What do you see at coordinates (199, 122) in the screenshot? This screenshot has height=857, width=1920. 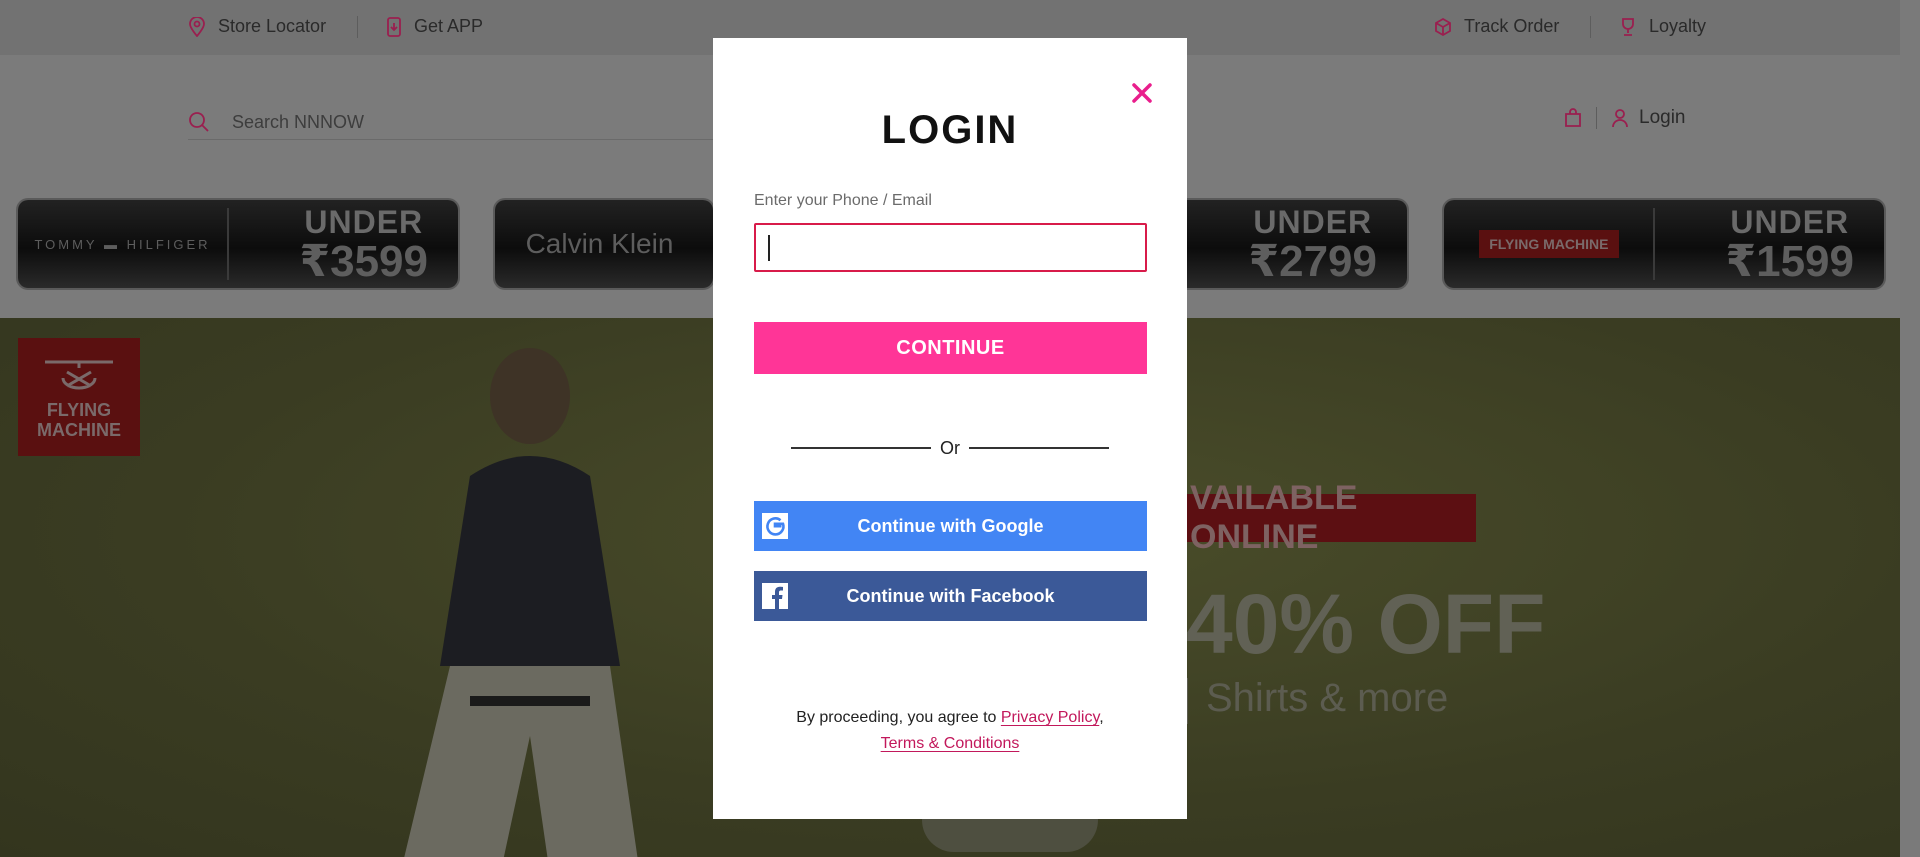 I see `search-icon` at bounding box center [199, 122].